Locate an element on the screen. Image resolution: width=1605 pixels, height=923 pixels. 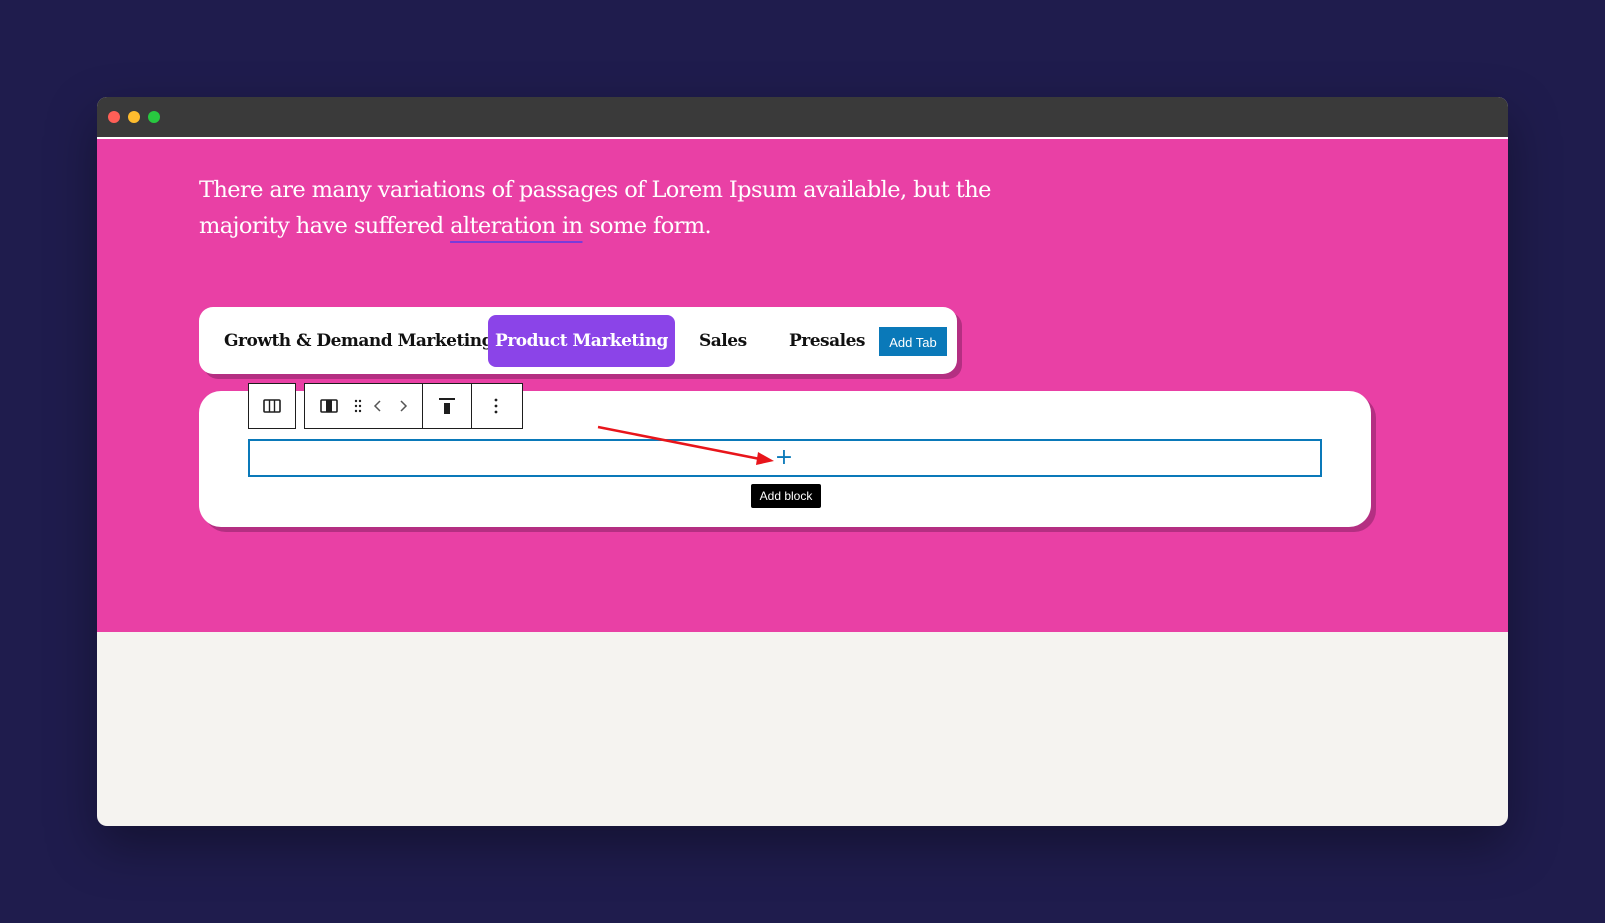
tab-presales: Presales is located at coordinates (827, 341).